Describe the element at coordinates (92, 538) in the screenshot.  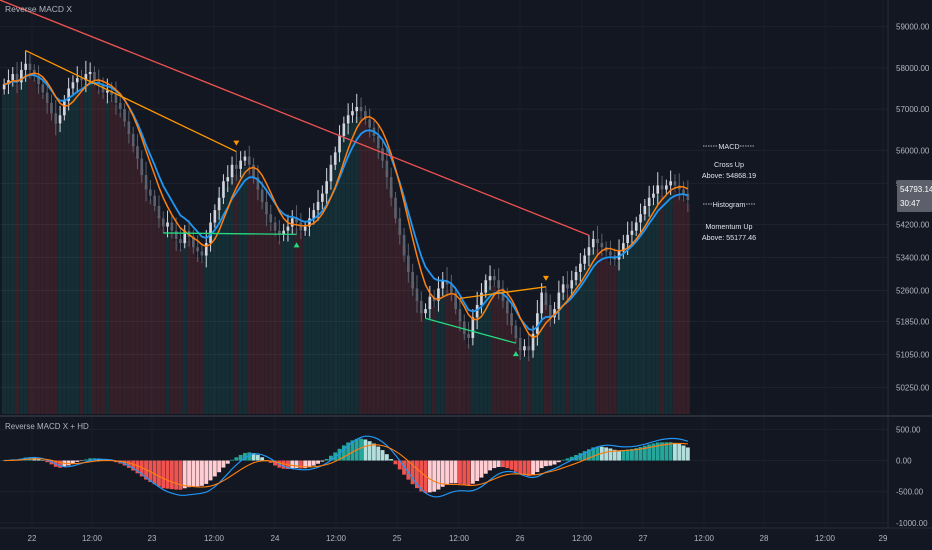
I see `time-axis-label: 12:00` at that location.